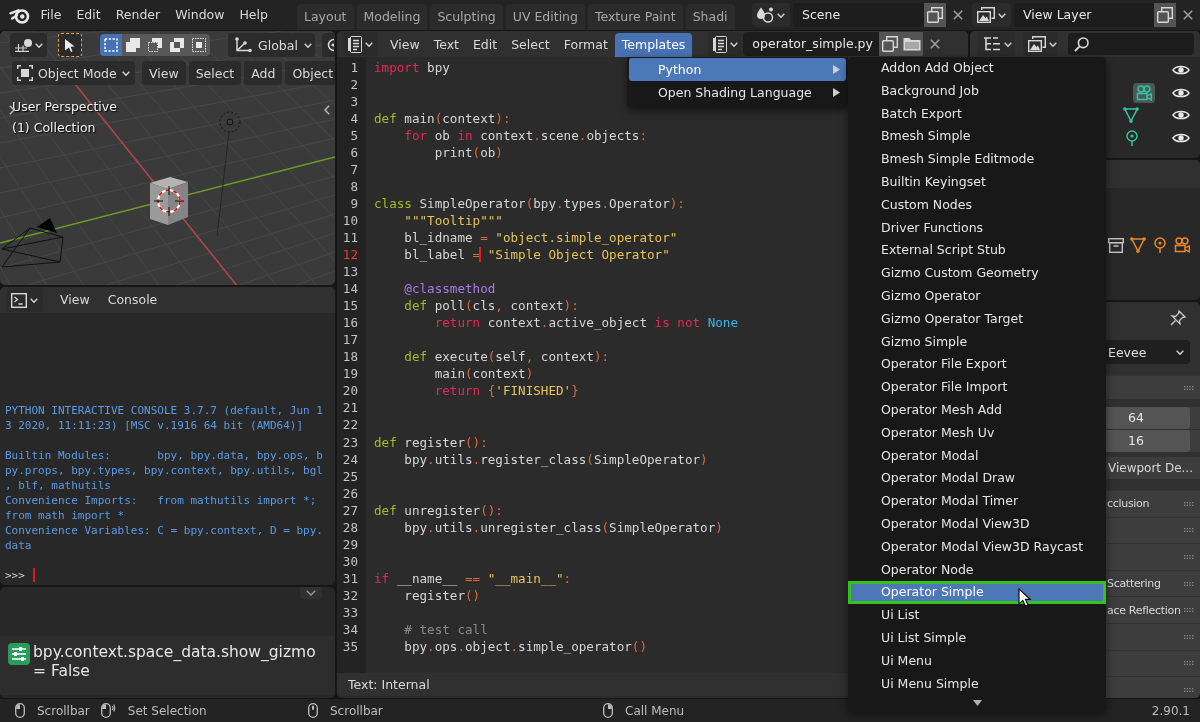  What do you see at coordinates (354, 169) in the screenshot?
I see `line-number: 7` at bounding box center [354, 169].